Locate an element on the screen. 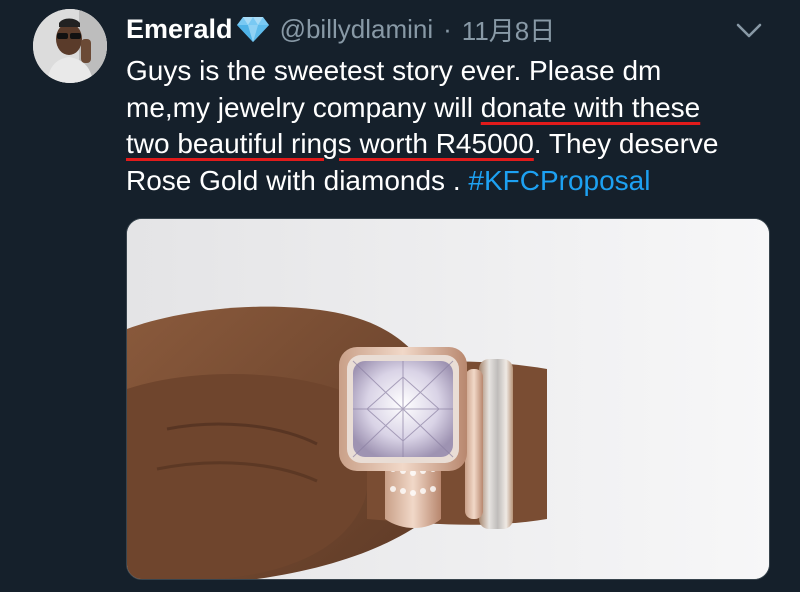 Image resolution: width=800 pixels, height=592 pixels. underlined-text: two beautiful rings worth R45000 is located at coordinates (330, 143).